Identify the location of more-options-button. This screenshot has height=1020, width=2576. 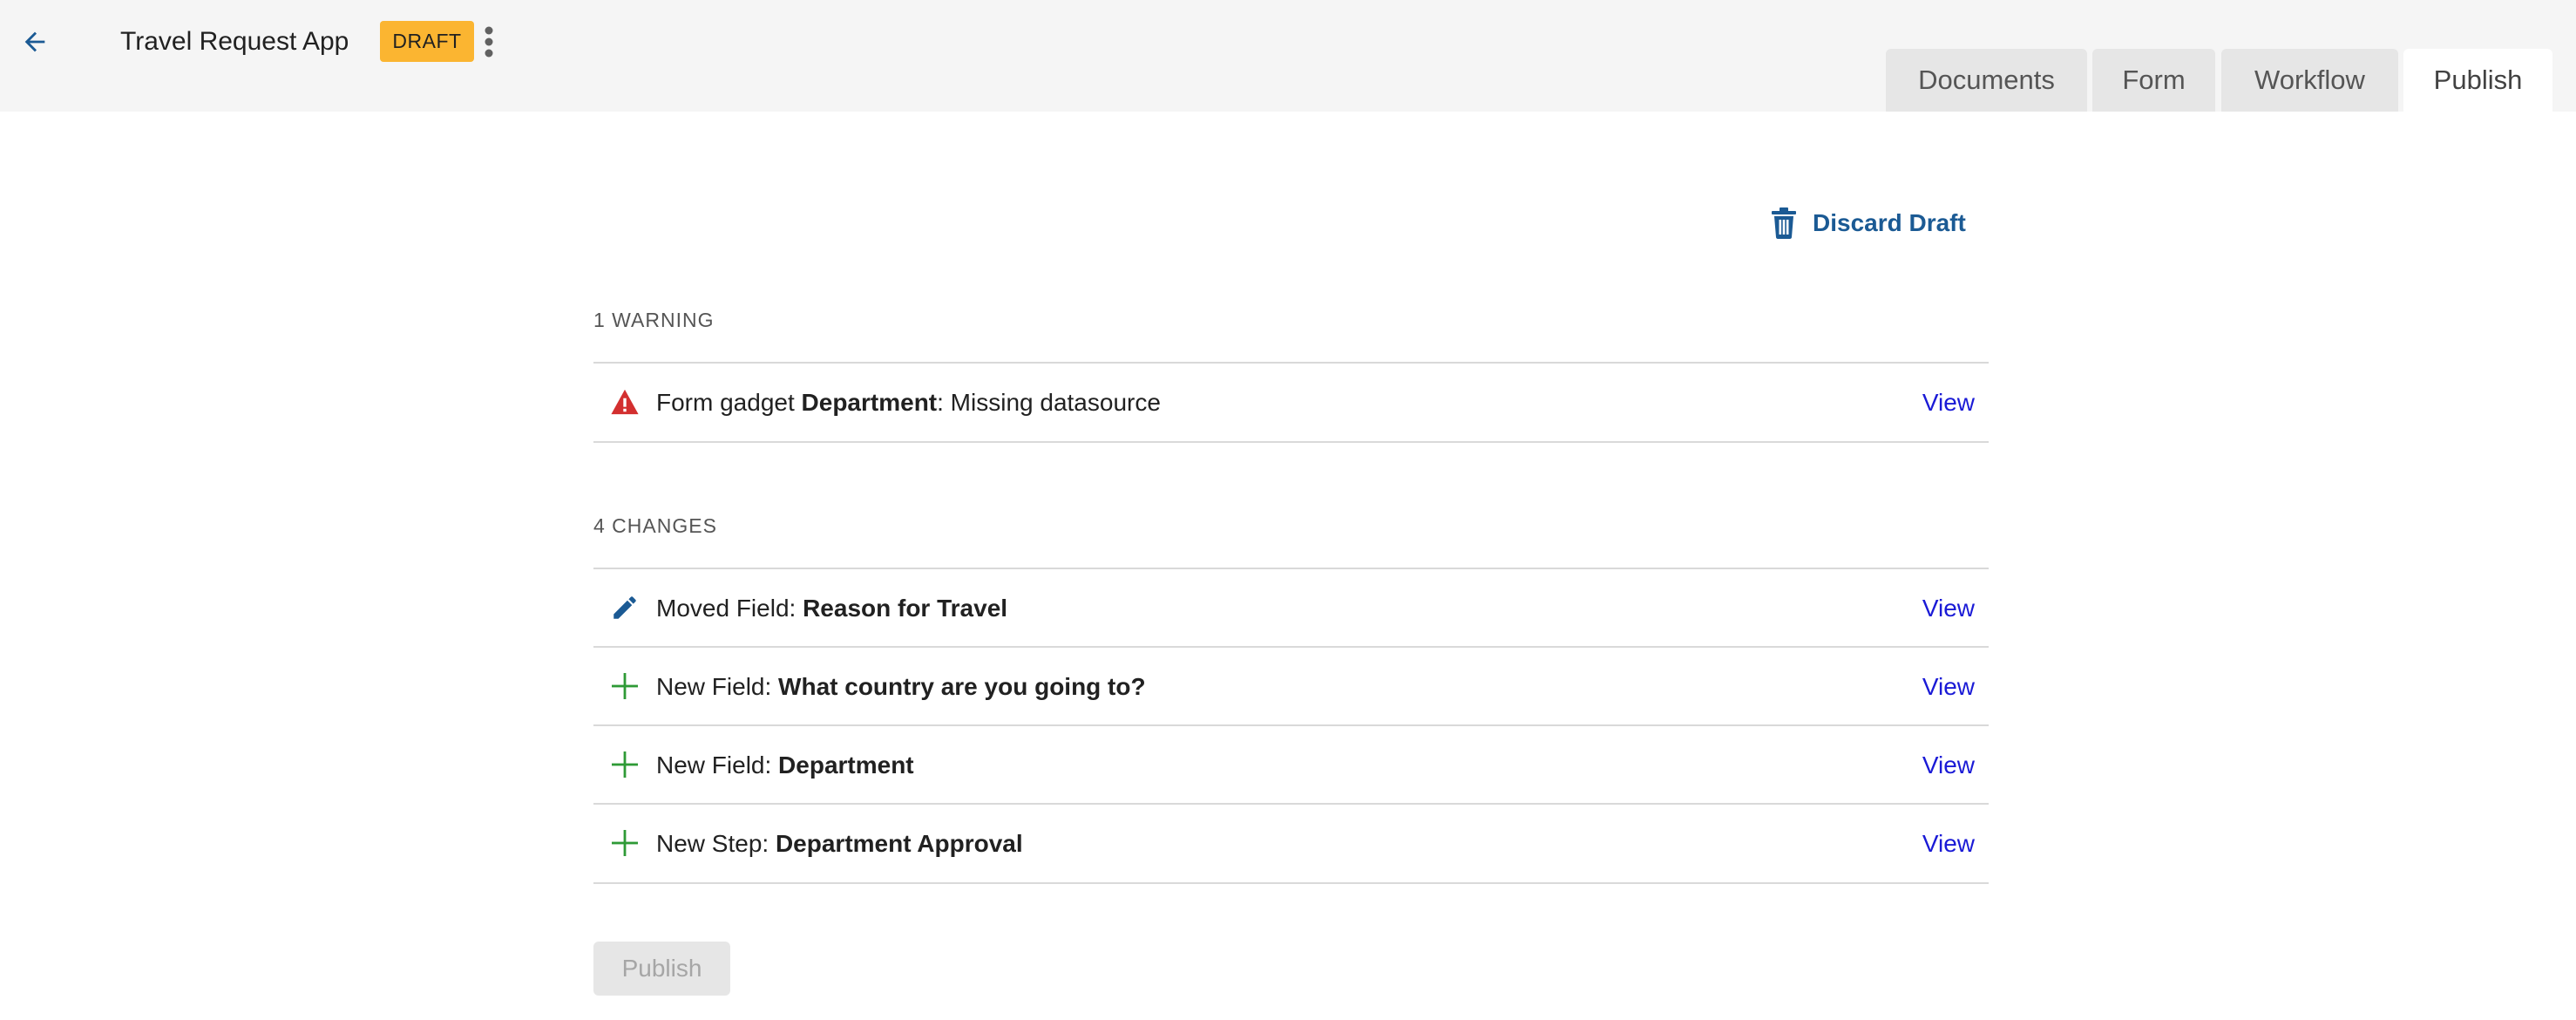
(489, 42).